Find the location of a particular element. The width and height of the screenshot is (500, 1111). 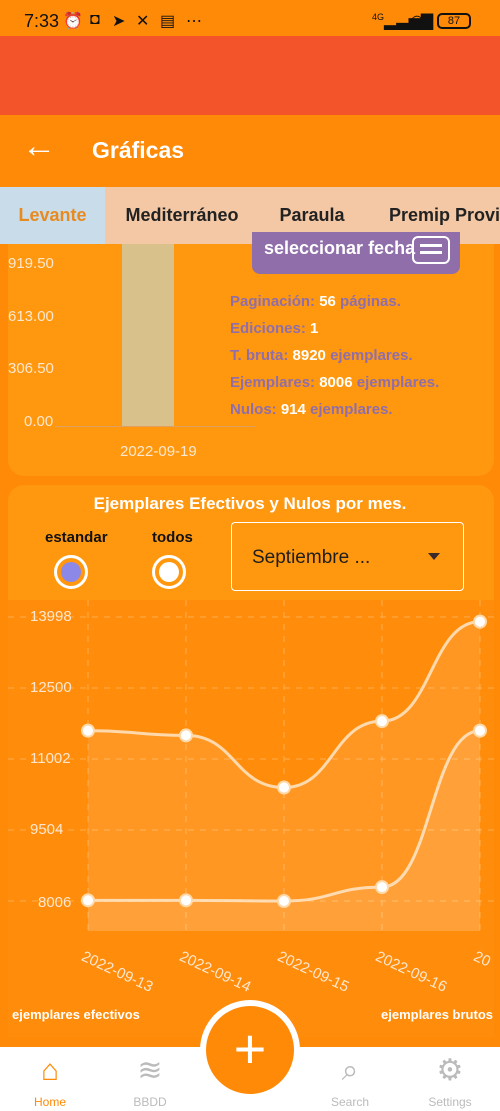

stat-paginacion: Paginación: 56 páginas. is located at coordinates (315, 301).